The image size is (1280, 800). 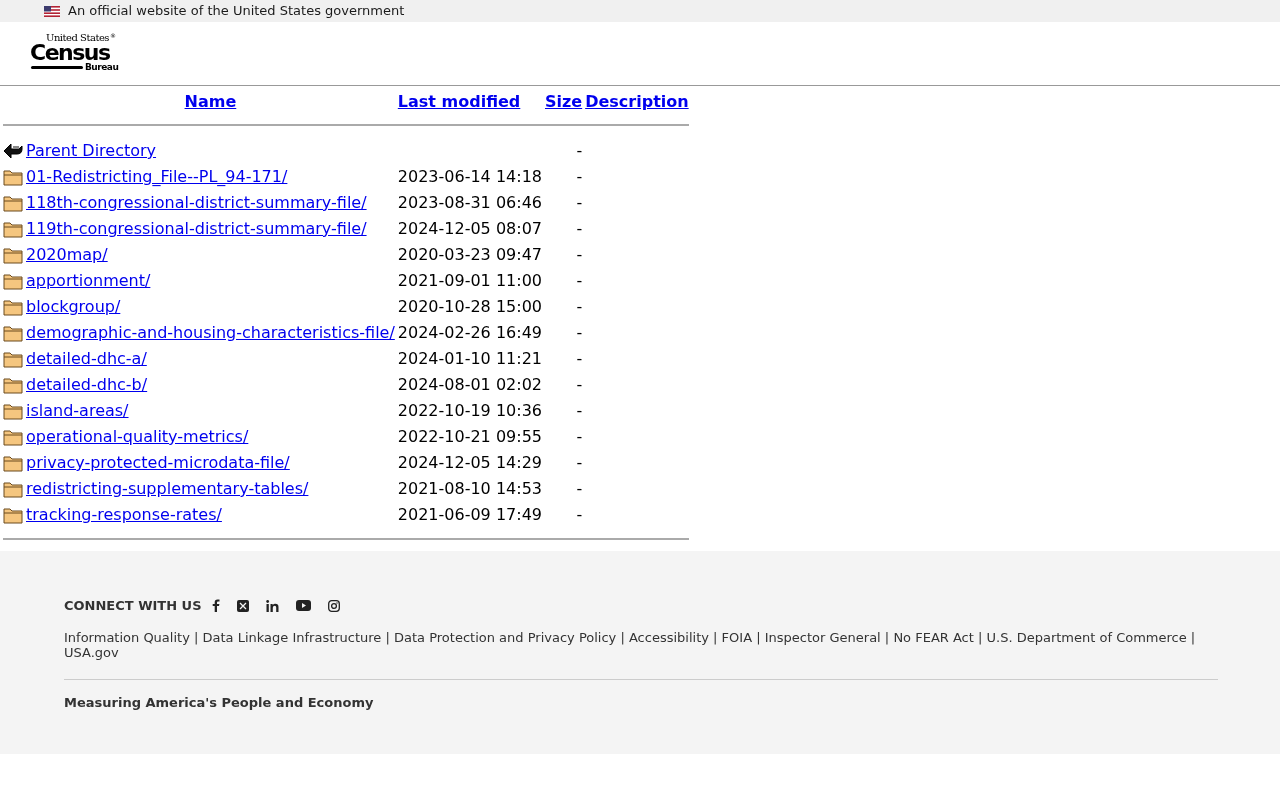 I want to click on folder-link: operational-quality-metrics/, so click(x=137, y=436).